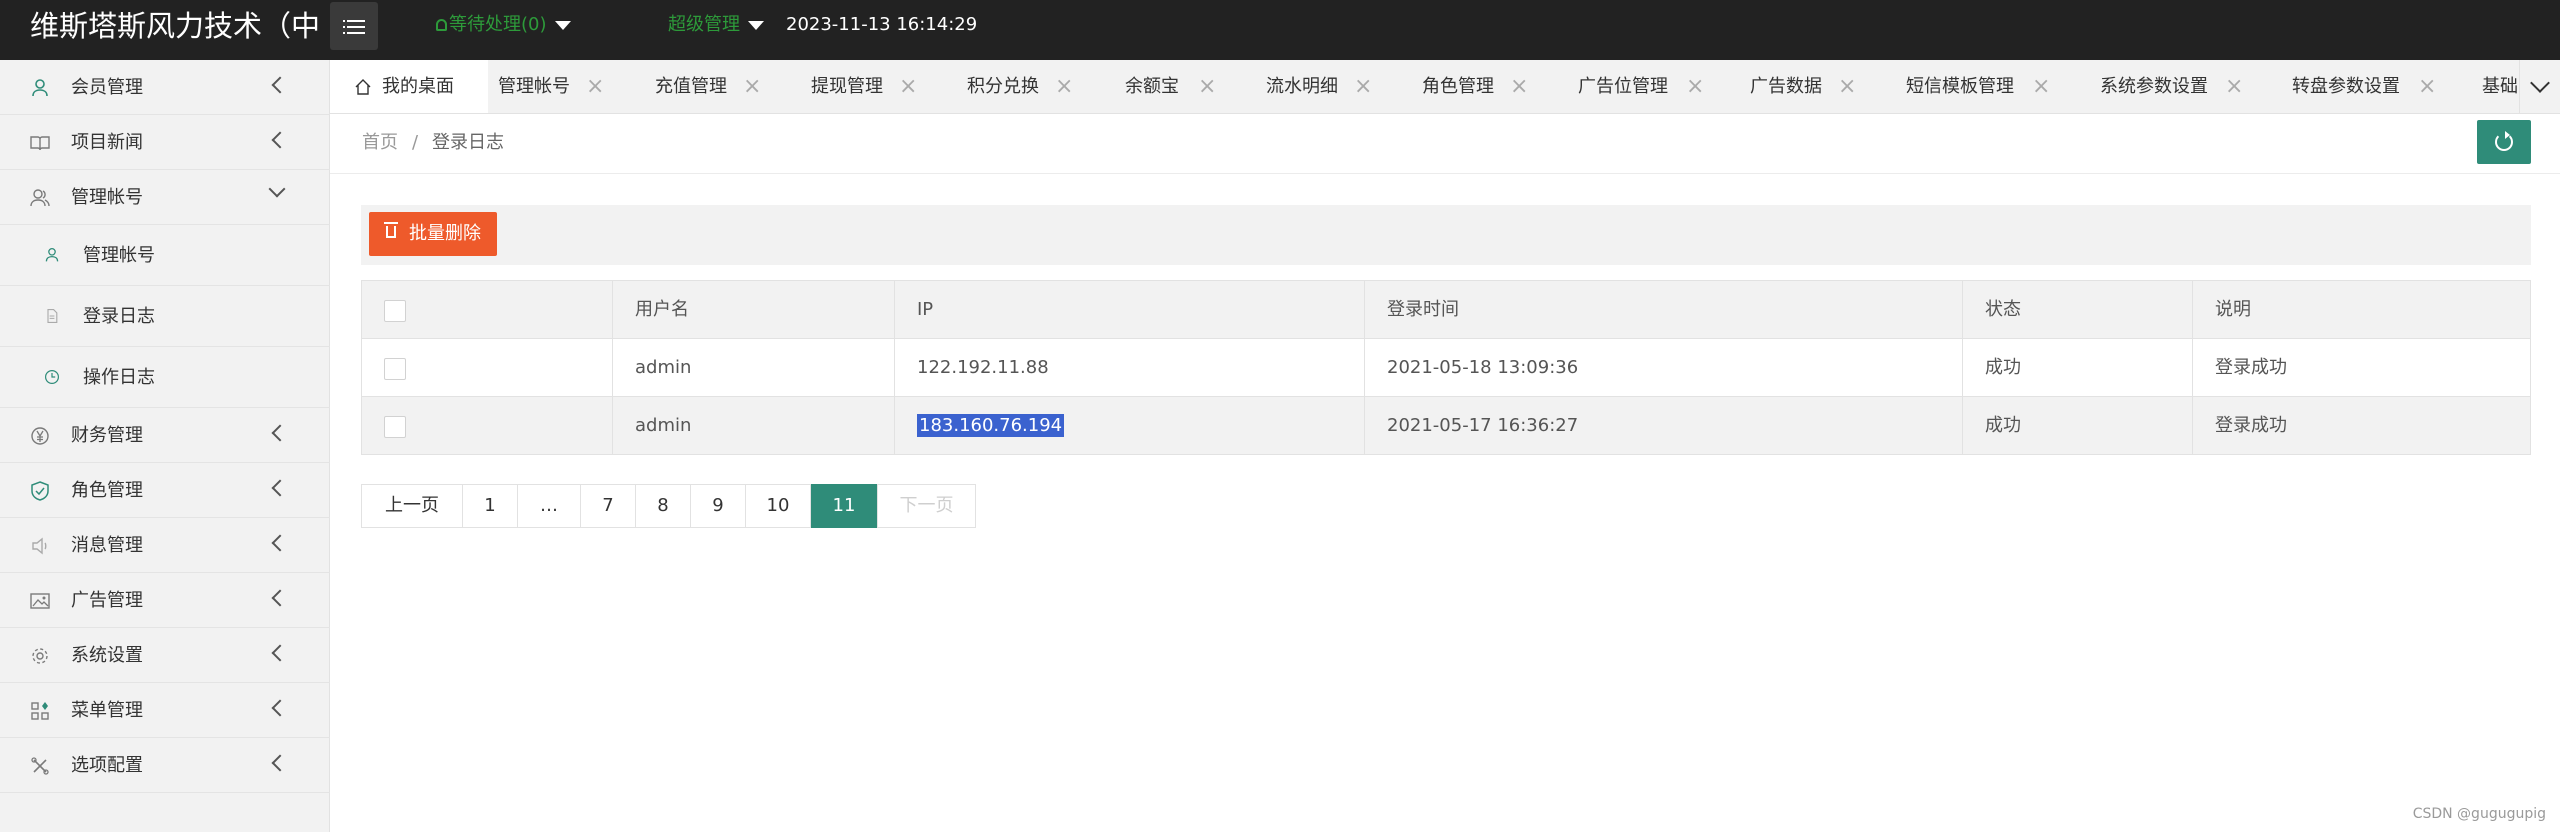 The height and width of the screenshot is (832, 2560). Describe the element at coordinates (395, 311) in the screenshot. I see `select-all-checkbox` at that location.